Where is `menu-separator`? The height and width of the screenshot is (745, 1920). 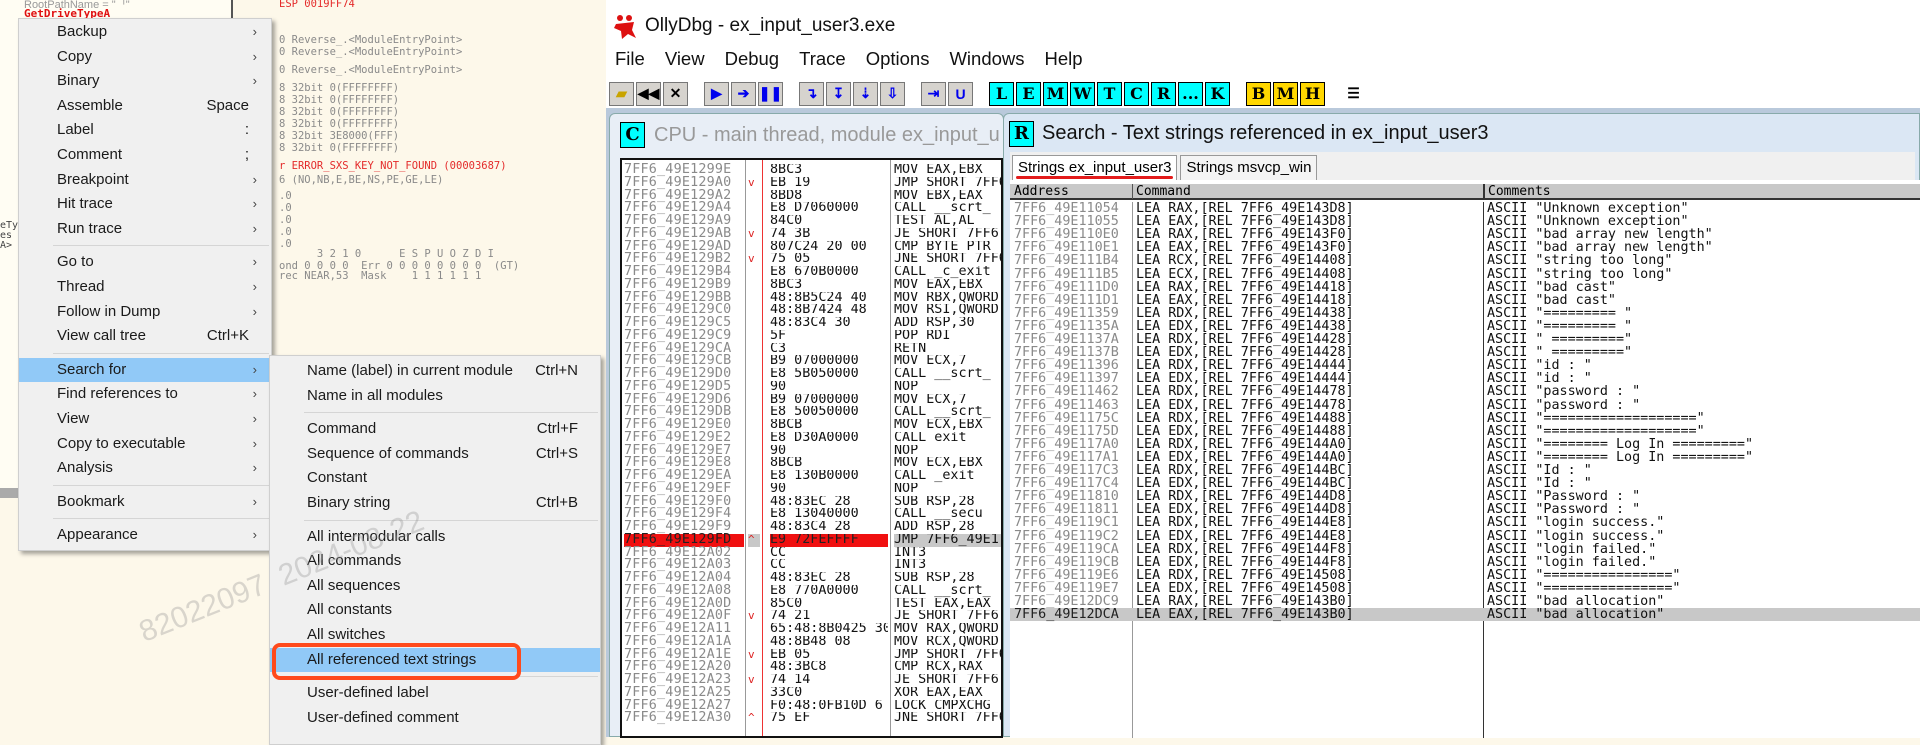
menu-separator is located at coordinates (145, 245).